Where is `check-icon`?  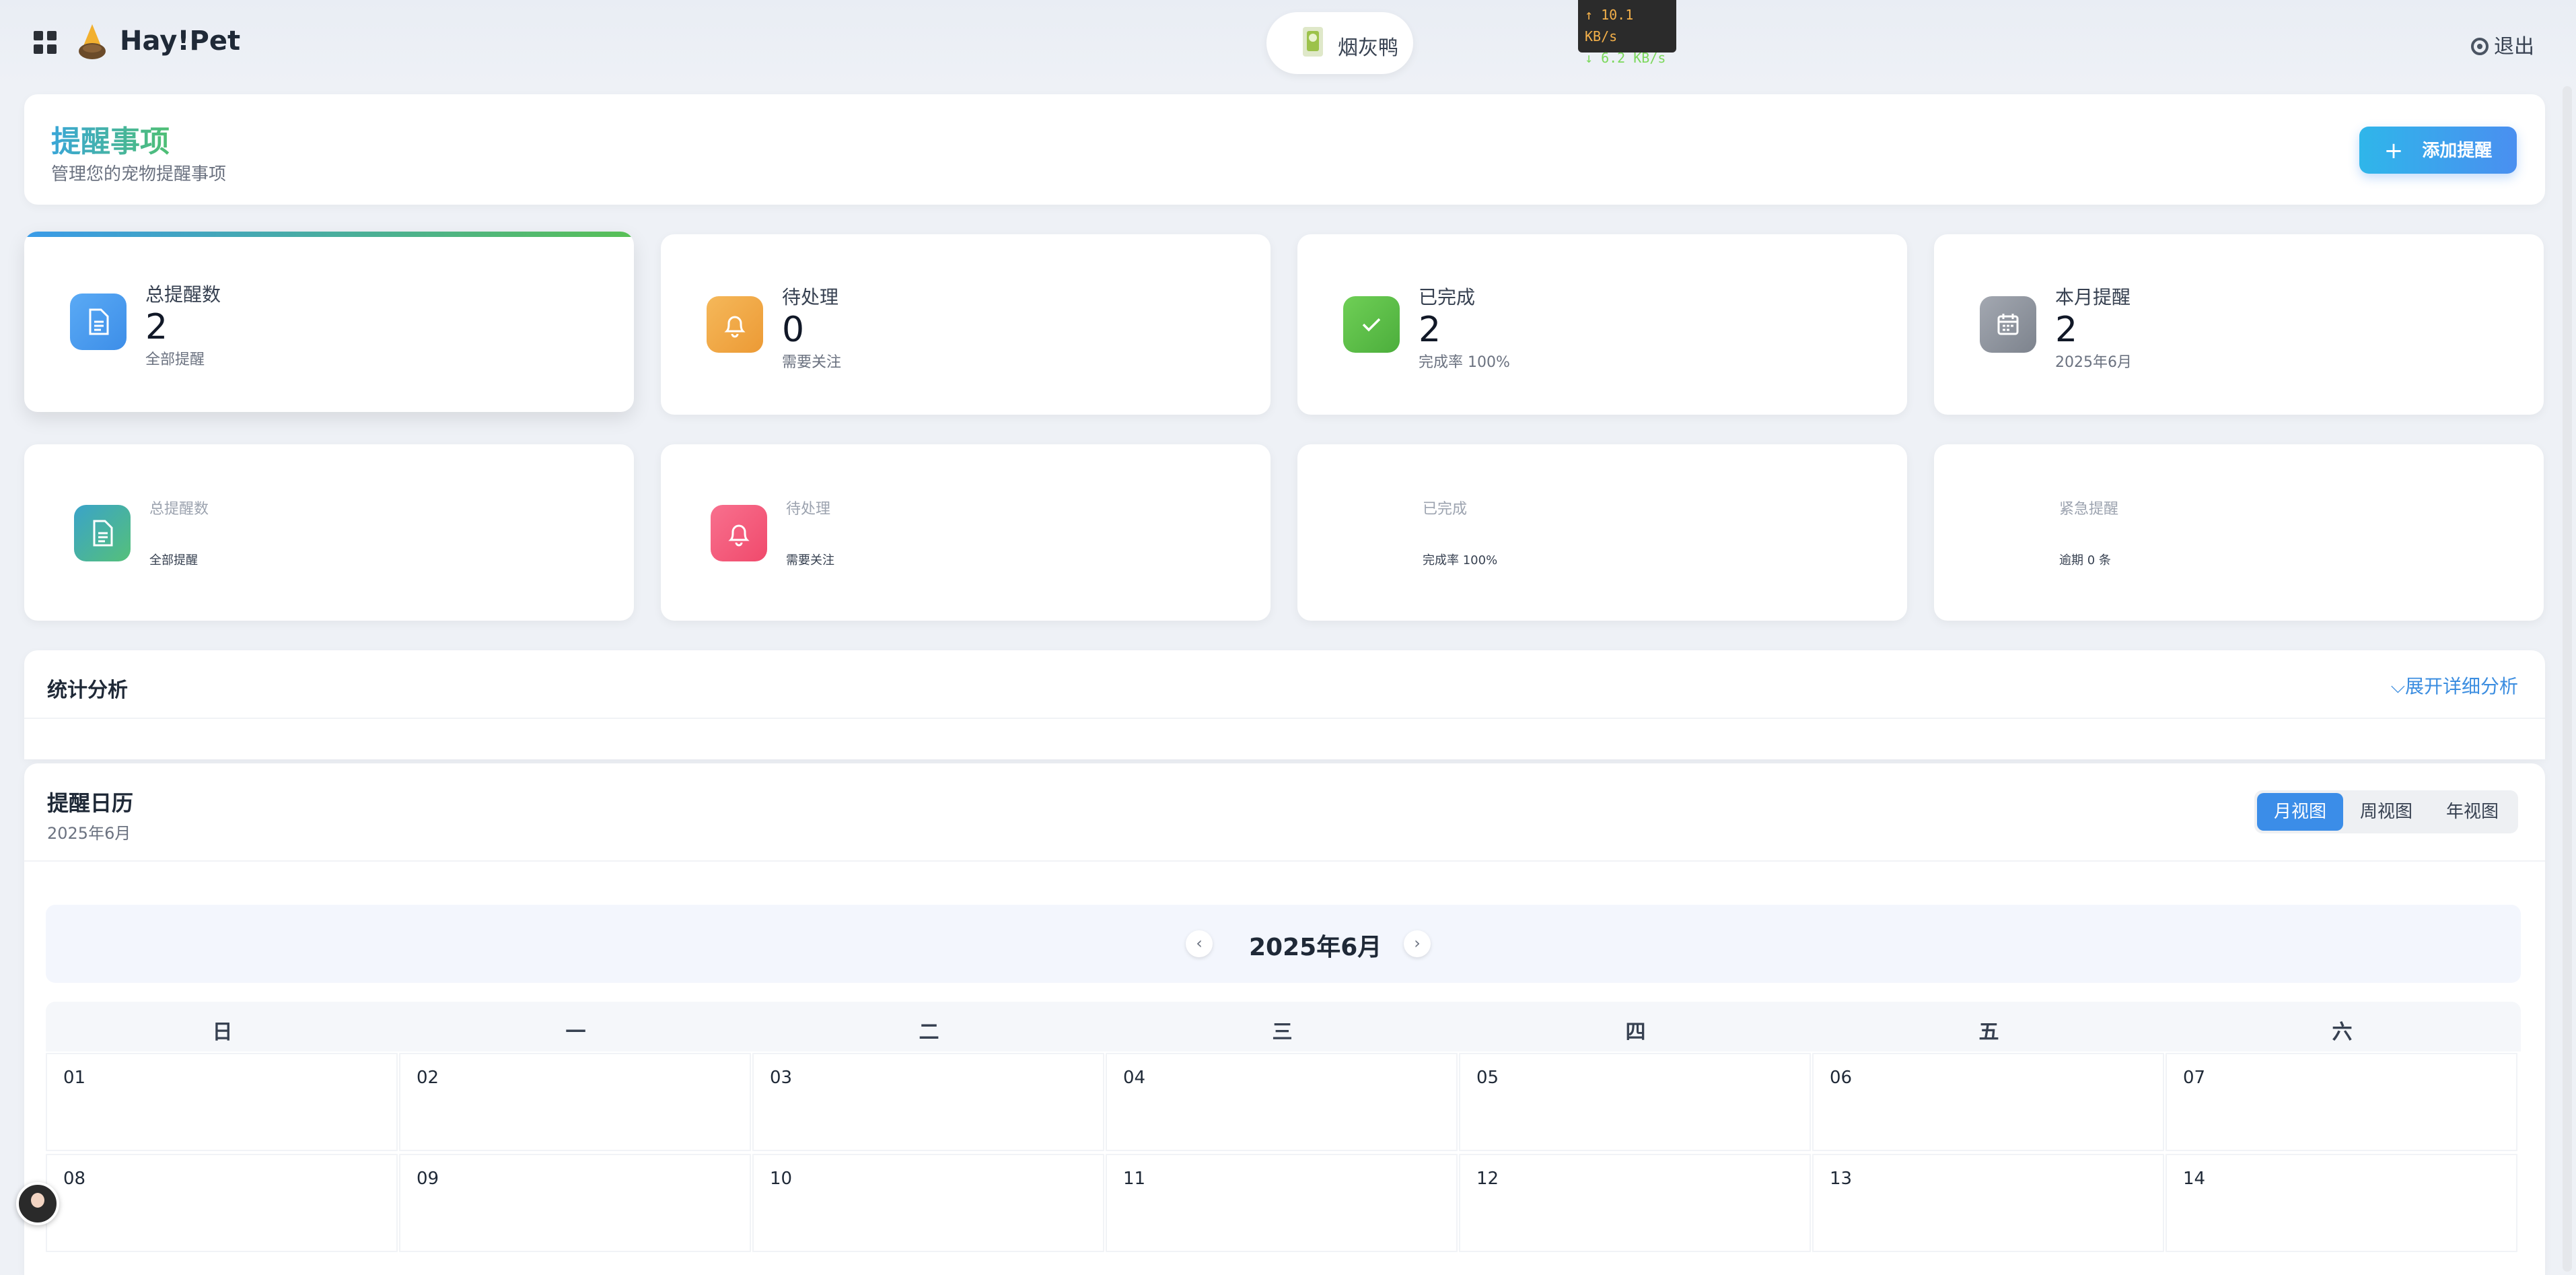
check-icon is located at coordinates (1371, 324).